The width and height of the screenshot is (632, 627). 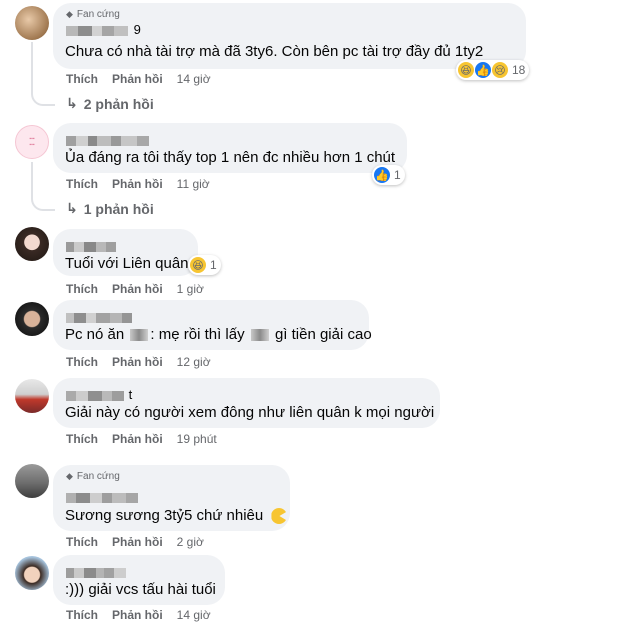 What do you see at coordinates (194, 362) in the screenshot?
I see `timestamp: 12 giờ` at bounding box center [194, 362].